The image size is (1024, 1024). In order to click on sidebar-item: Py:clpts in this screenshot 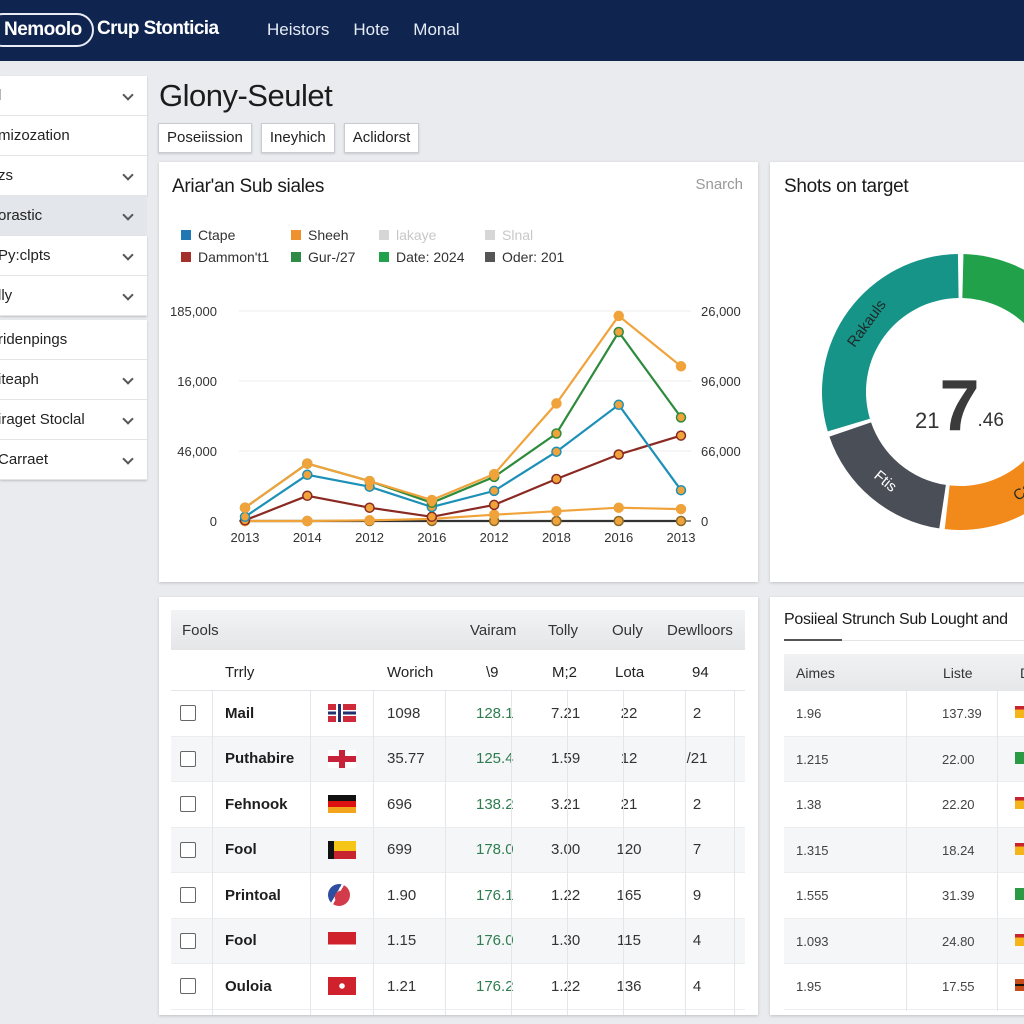, I will do `click(73, 256)`.